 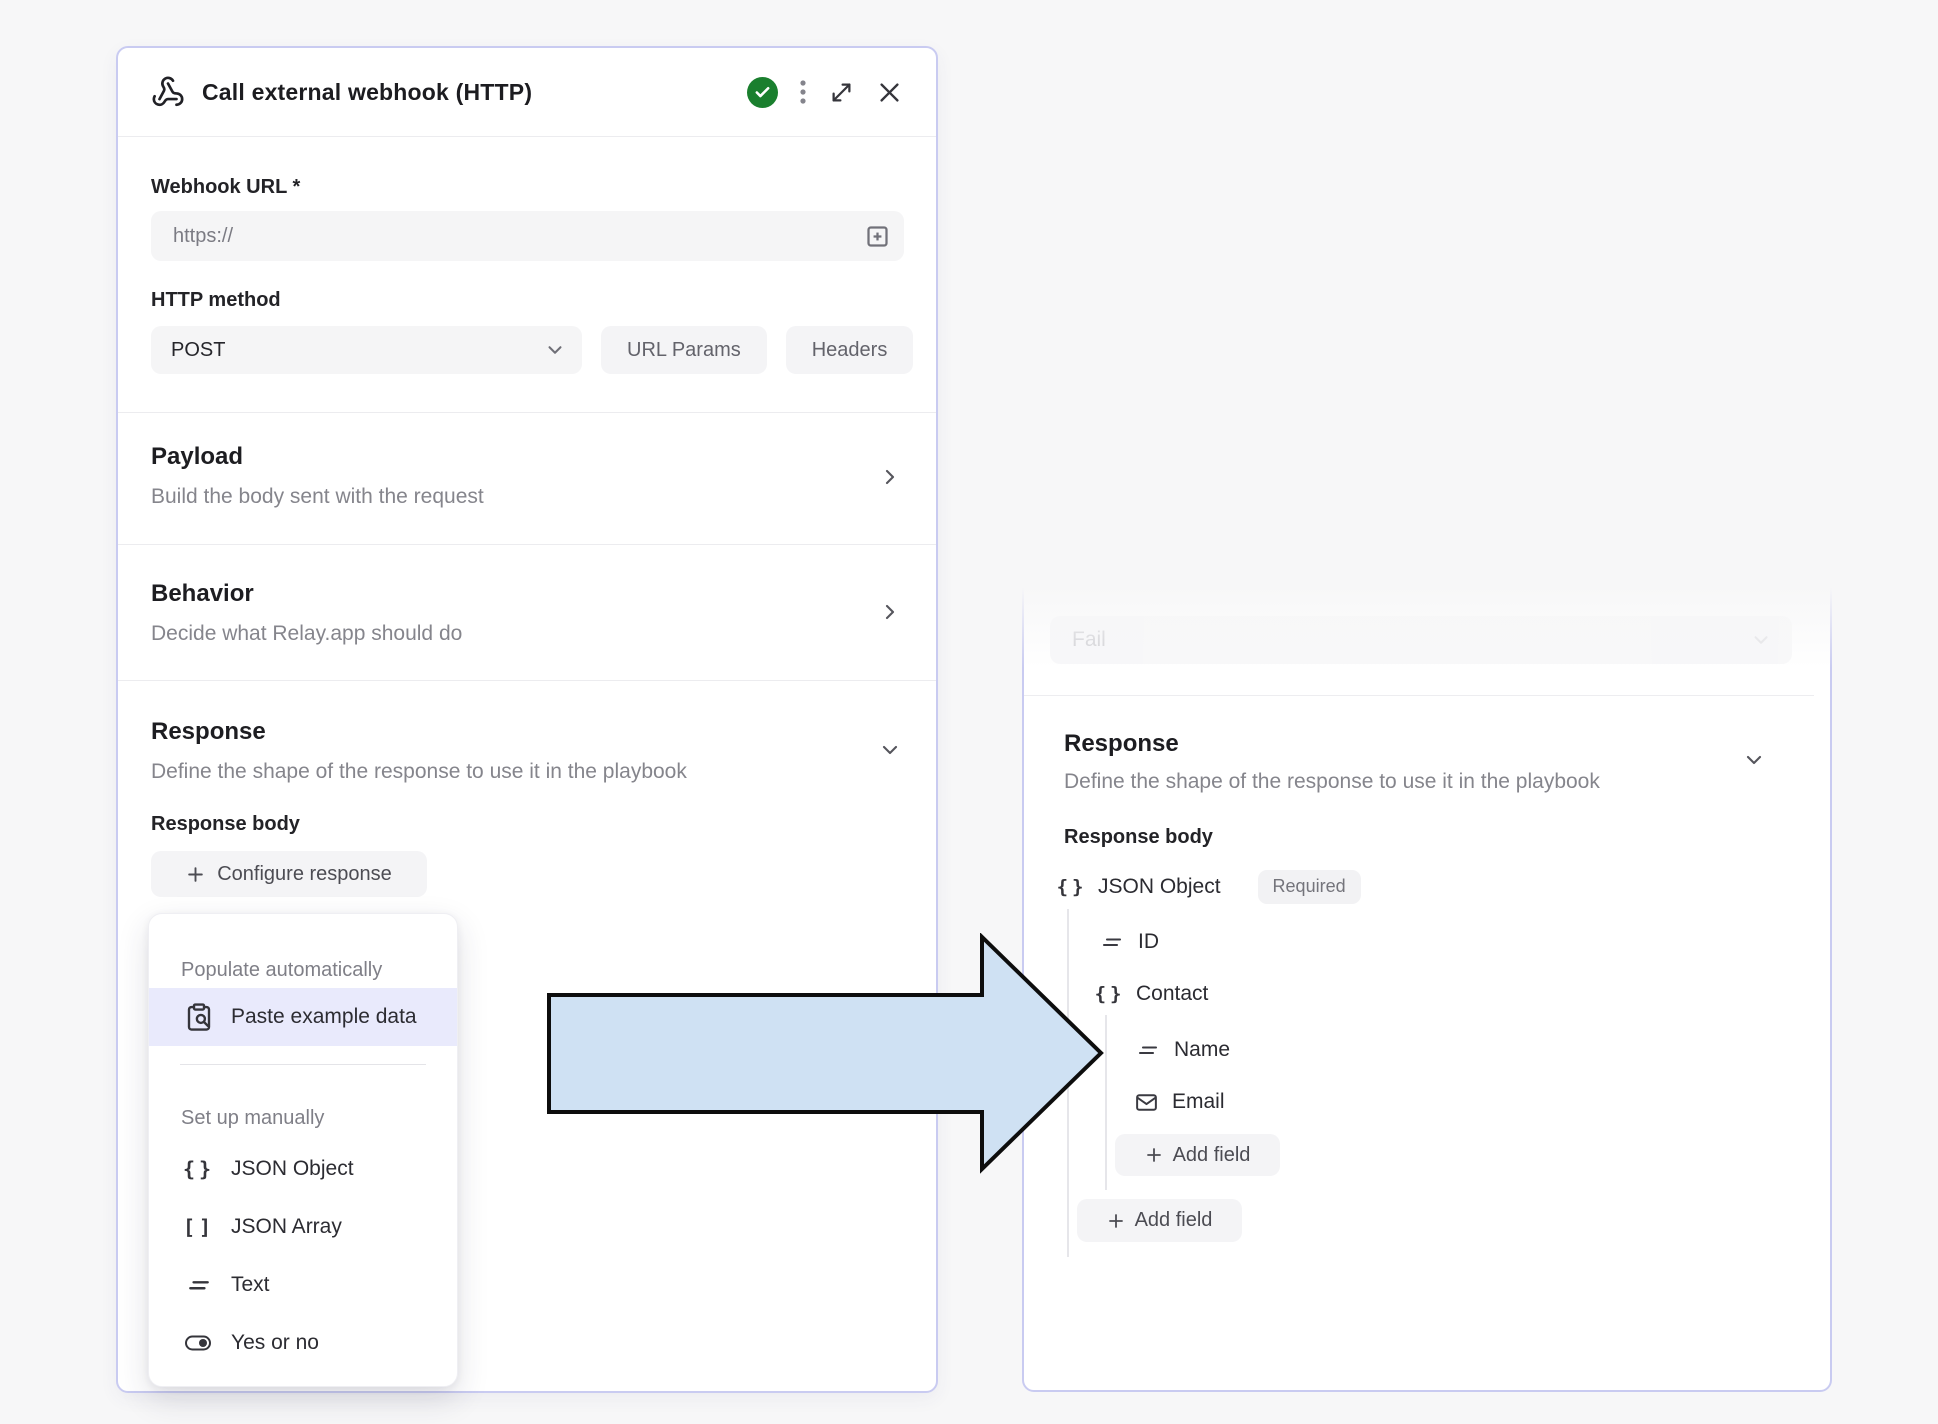 What do you see at coordinates (803, 92) in the screenshot?
I see `kebab-menu-icon` at bounding box center [803, 92].